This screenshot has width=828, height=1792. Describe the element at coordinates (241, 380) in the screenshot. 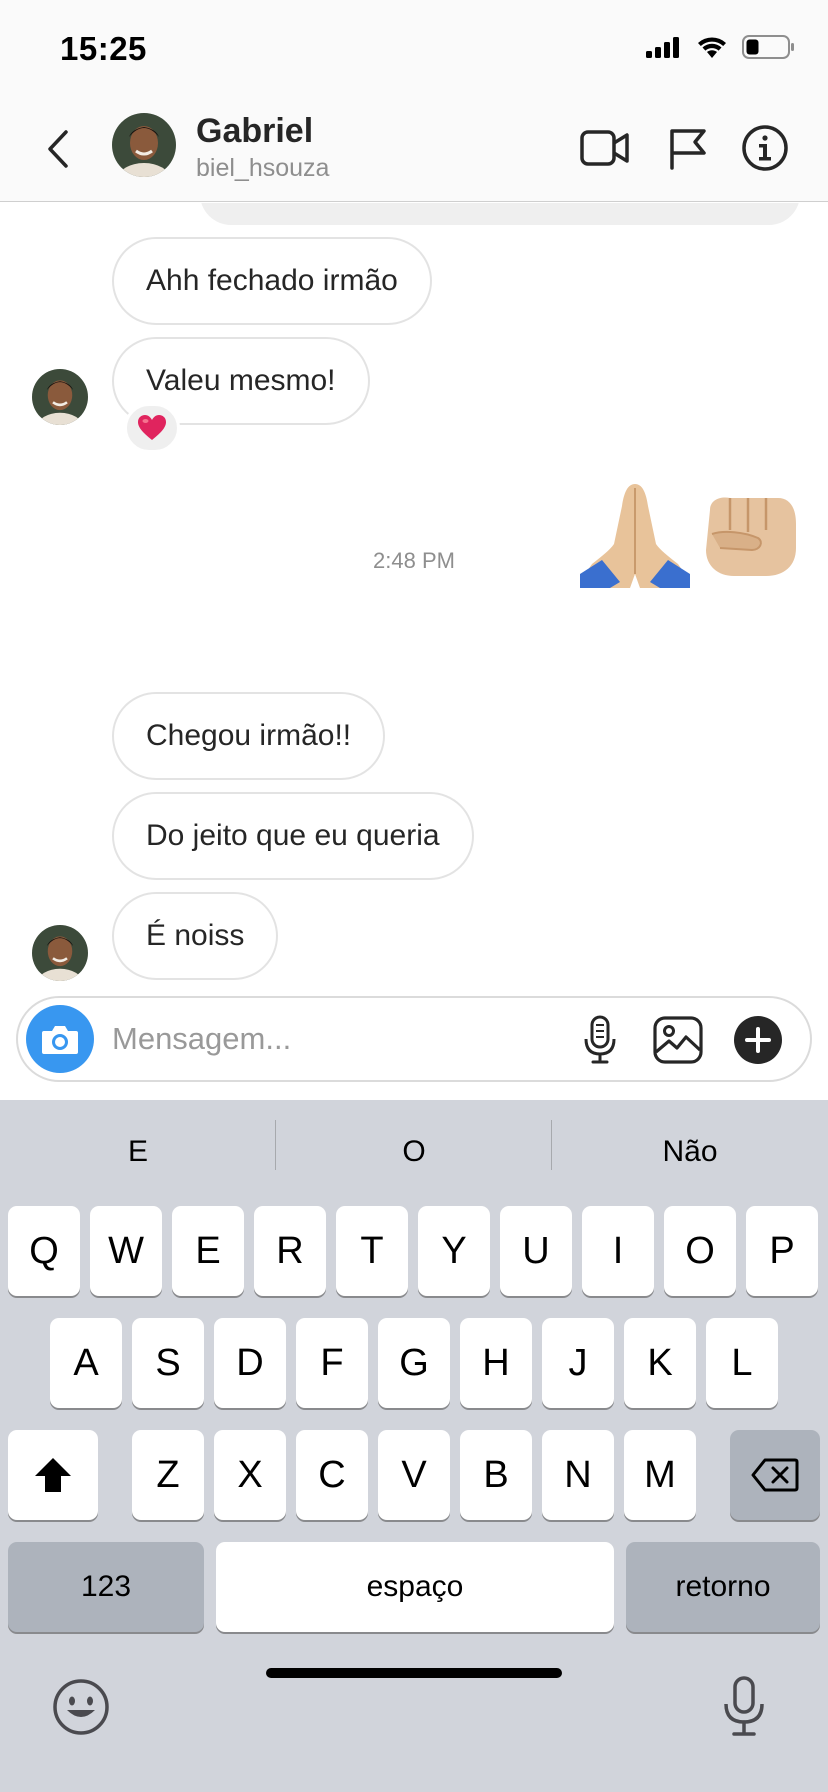

I see `message-text: Valeu mesmo!` at that location.